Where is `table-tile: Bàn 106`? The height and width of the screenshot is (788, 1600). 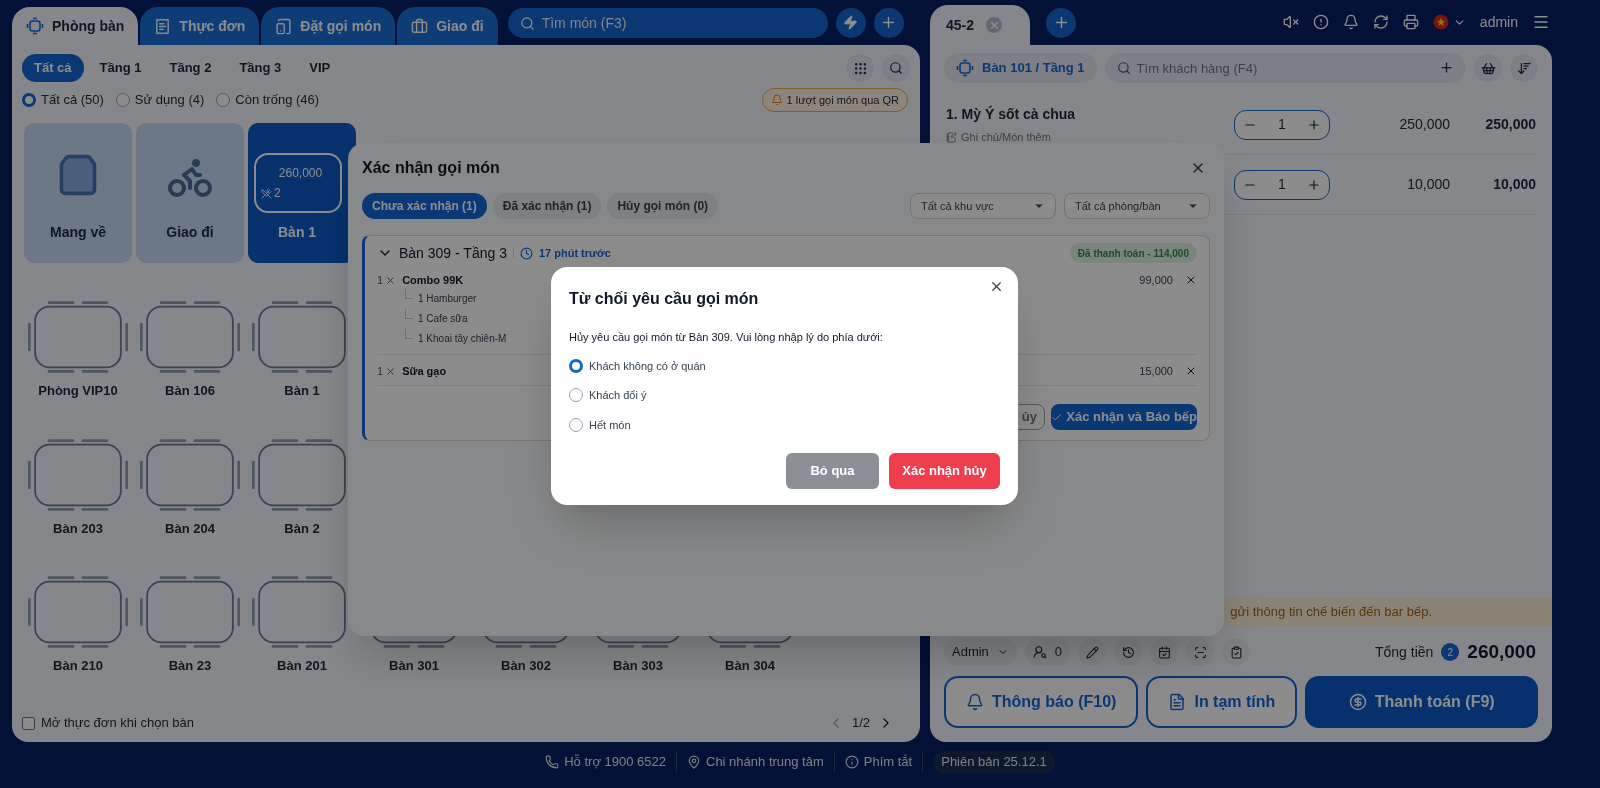 table-tile: Bàn 106 is located at coordinates (190, 351).